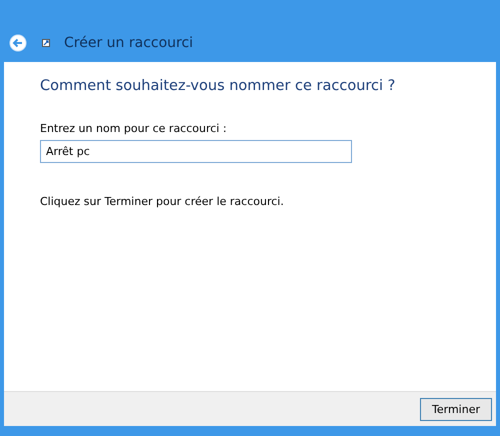 Image resolution: width=500 pixels, height=436 pixels. Describe the element at coordinates (129, 43) in the screenshot. I see `window-title: Créer un raccourci` at that location.